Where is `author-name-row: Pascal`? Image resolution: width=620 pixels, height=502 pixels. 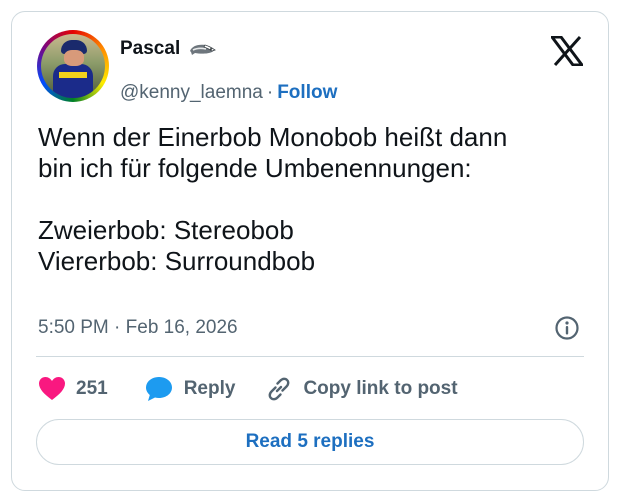 author-name-row: Pascal is located at coordinates (168, 49).